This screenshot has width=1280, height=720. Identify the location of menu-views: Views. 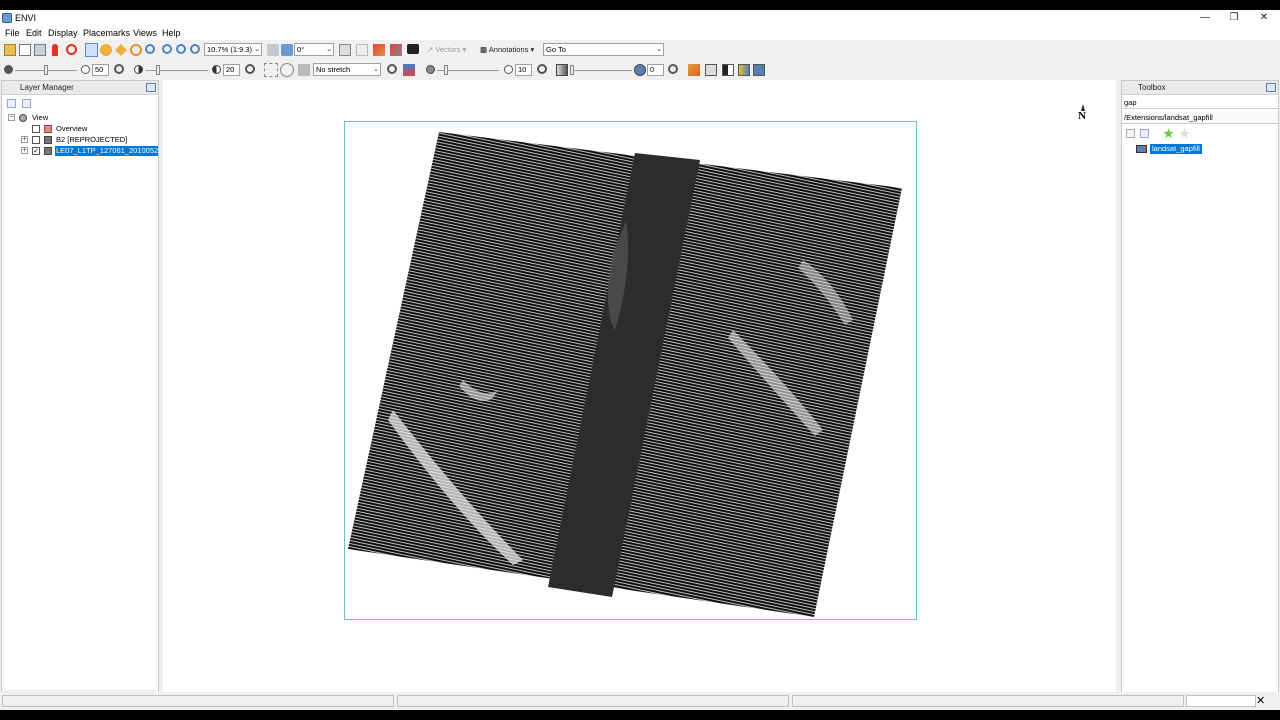
(145, 33).